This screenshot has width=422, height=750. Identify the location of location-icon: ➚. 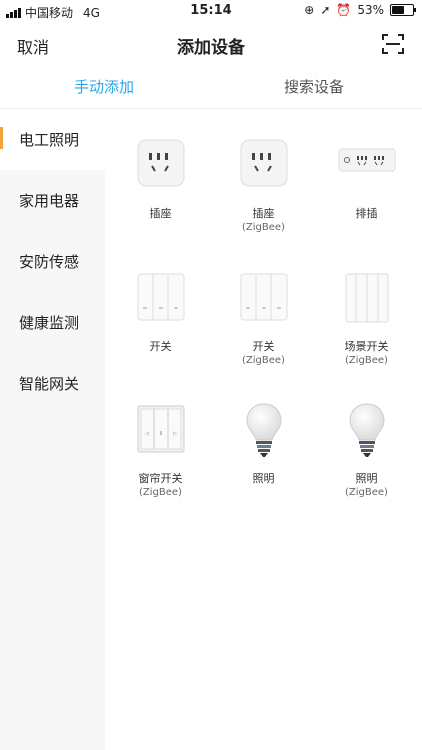
(325, 10).